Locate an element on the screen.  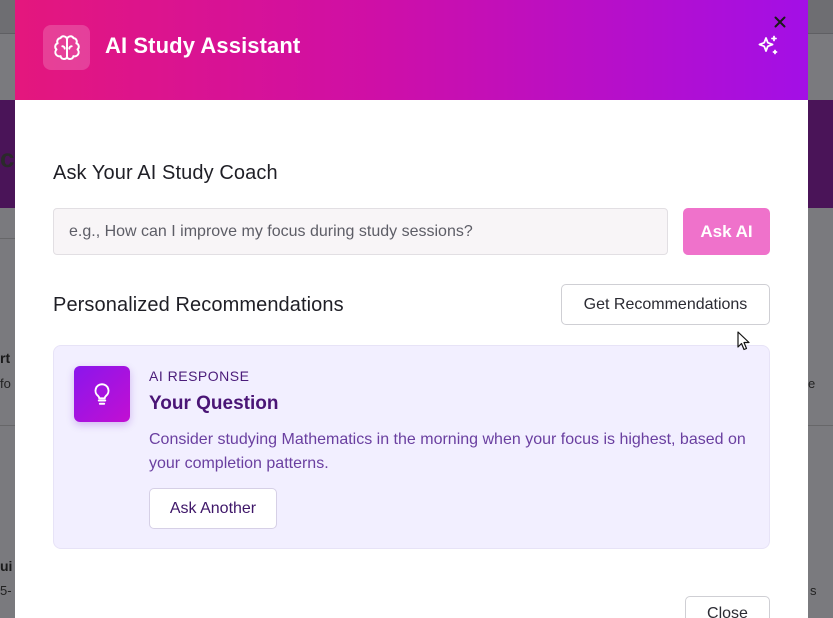
background-text-fragment: s is located at coordinates (813, 590).